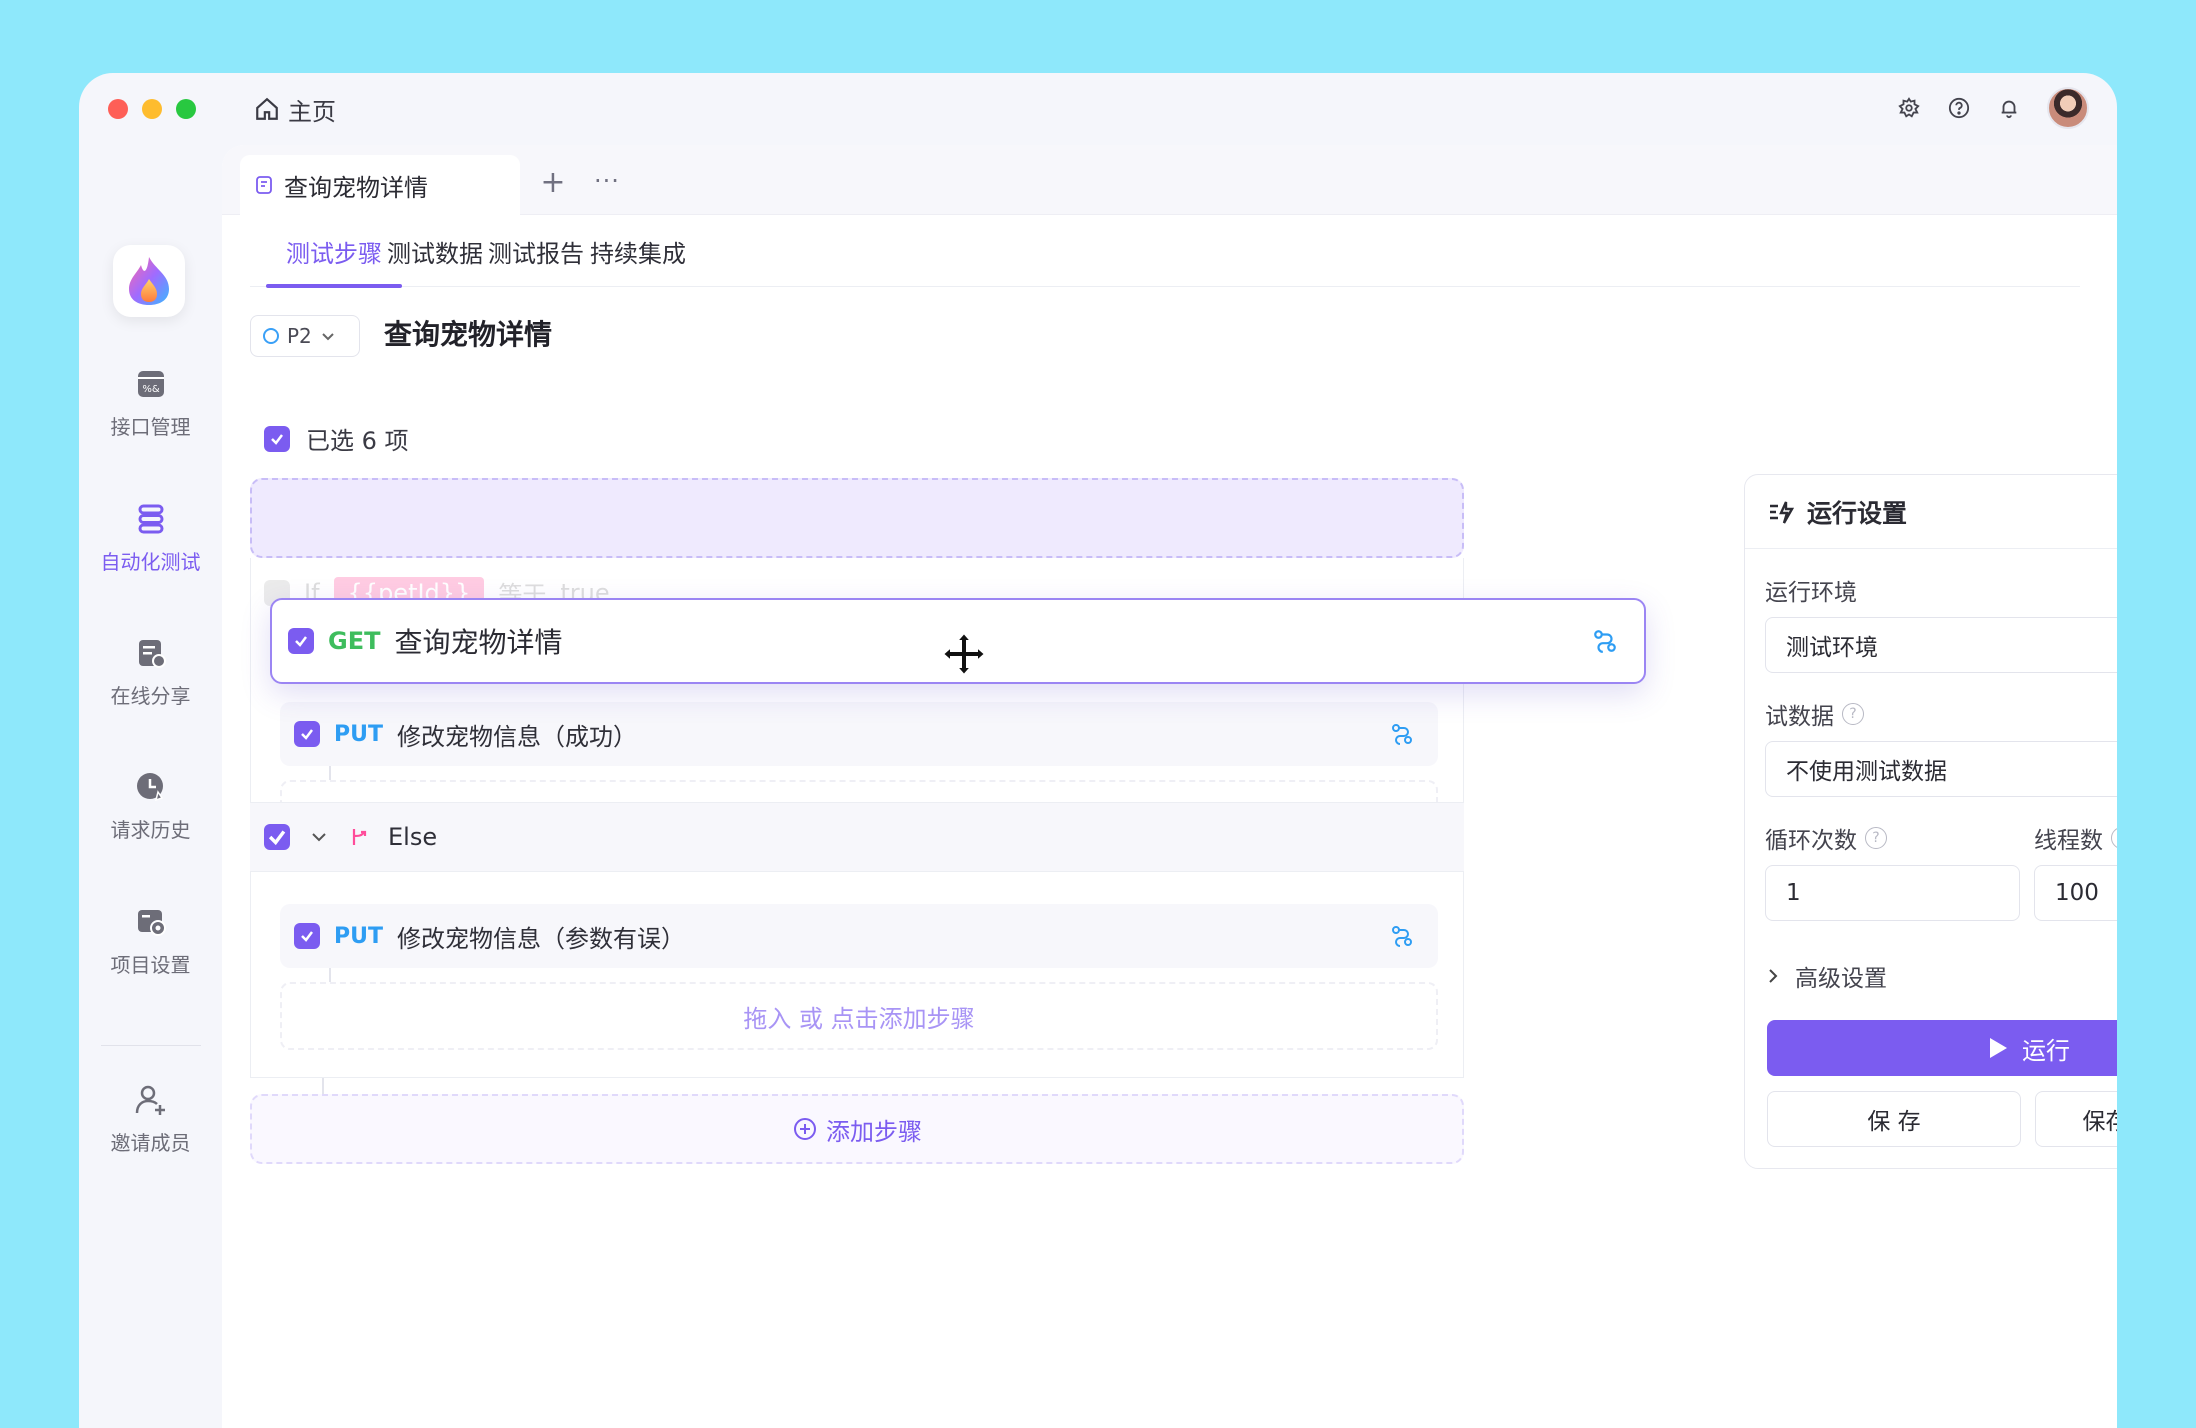 This screenshot has height=1428, width=2196. I want to click on help-icon, so click(1959, 108).